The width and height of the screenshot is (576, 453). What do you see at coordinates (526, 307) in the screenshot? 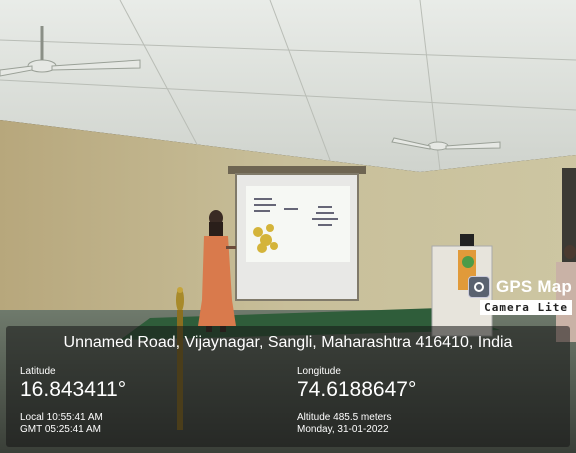
I see `badge-subtitle: Camera Lite` at bounding box center [526, 307].